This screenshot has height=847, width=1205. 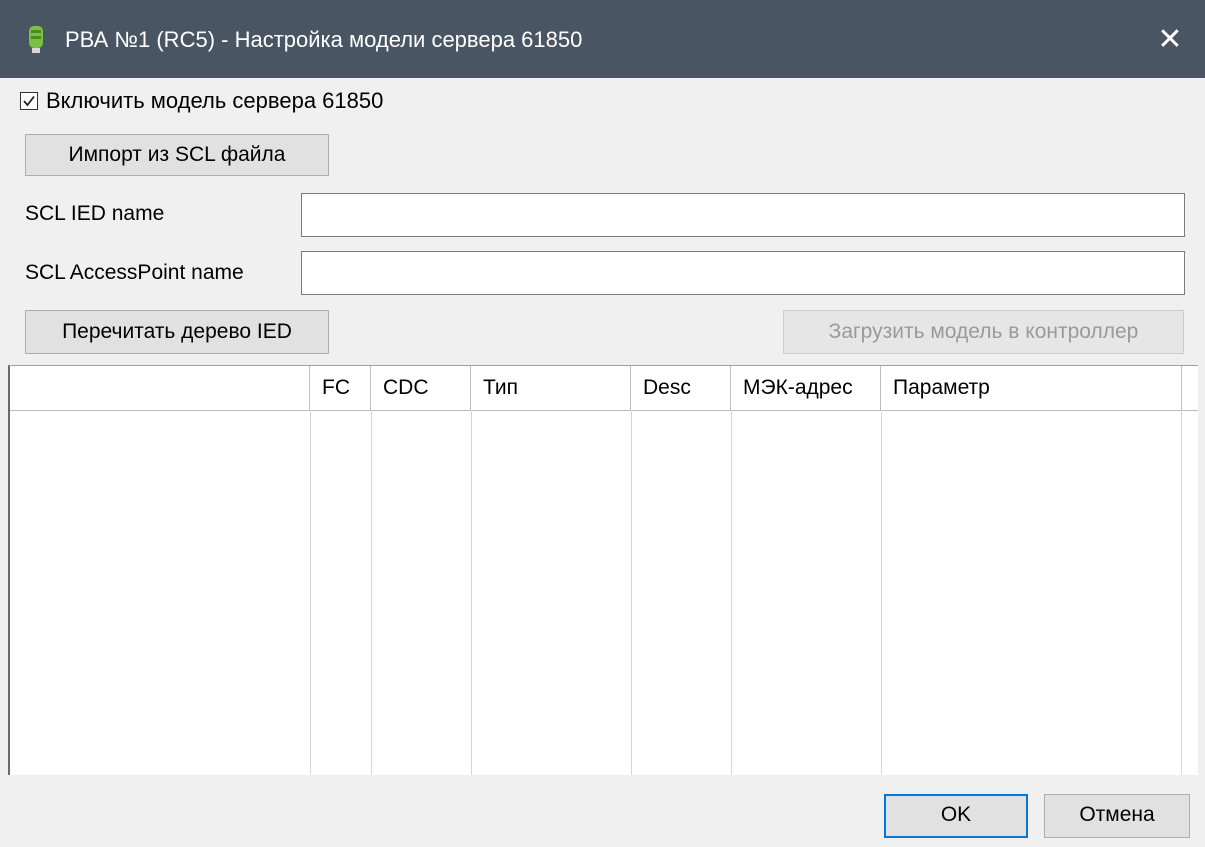 What do you see at coordinates (340, 388) in the screenshot?
I see `column-header-fc: FC` at bounding box center [340, 388].